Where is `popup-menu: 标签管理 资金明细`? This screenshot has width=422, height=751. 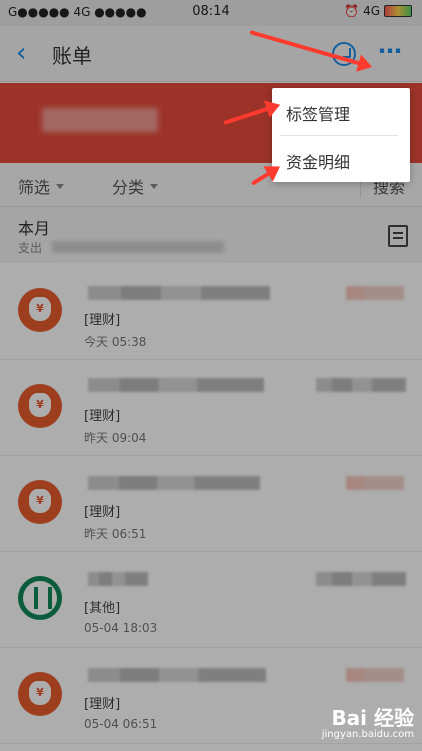
popup-menu: 标签管理 资金明细 is located at coordinates (341, 135).